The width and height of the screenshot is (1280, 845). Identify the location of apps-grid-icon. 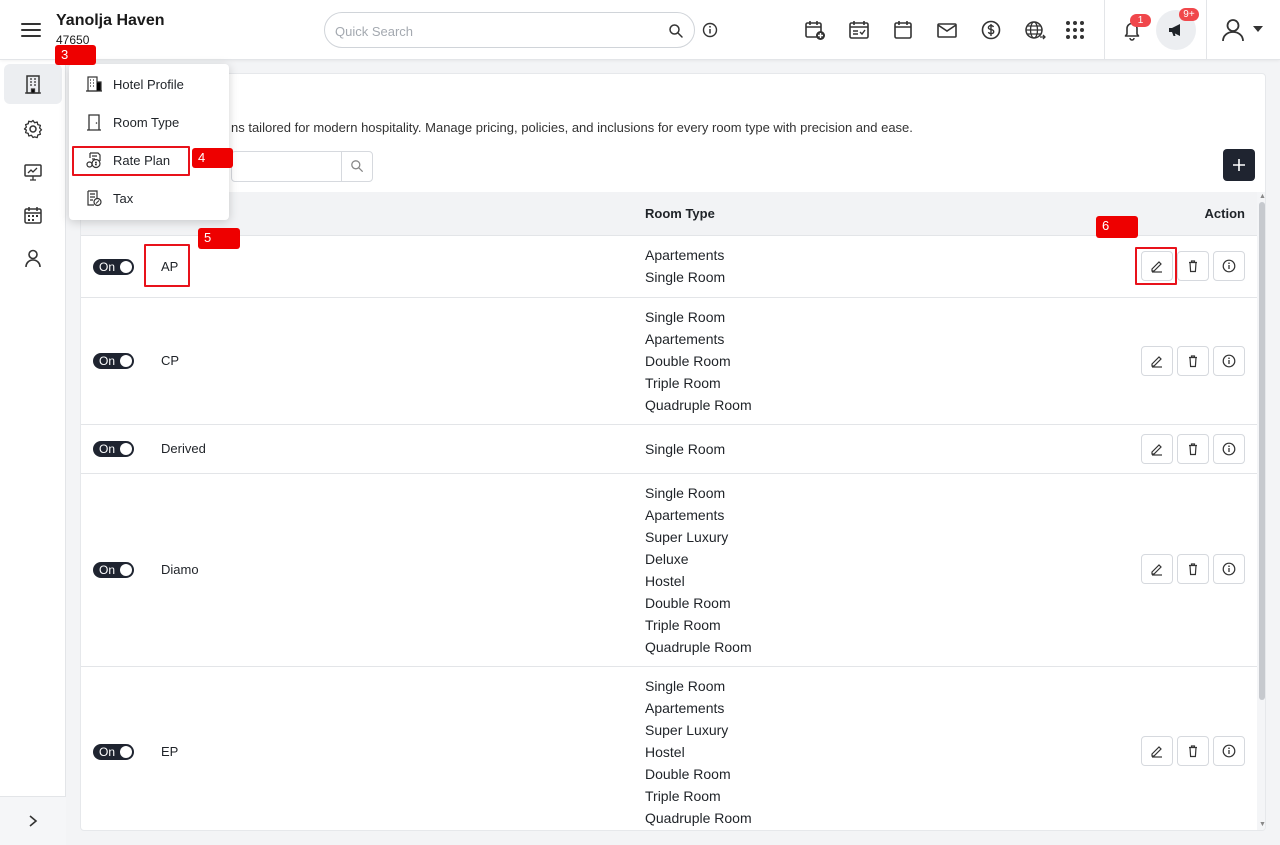
(1075, 30).